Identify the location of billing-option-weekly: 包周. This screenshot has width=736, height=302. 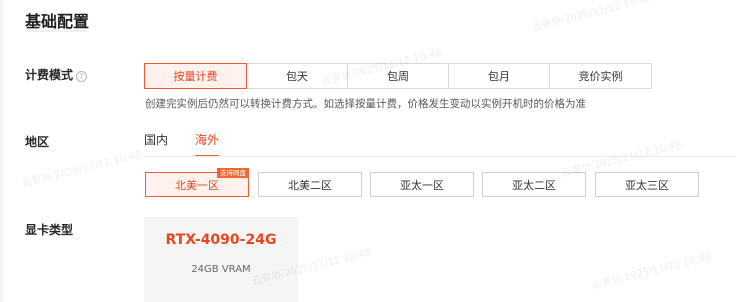
(398, 76).